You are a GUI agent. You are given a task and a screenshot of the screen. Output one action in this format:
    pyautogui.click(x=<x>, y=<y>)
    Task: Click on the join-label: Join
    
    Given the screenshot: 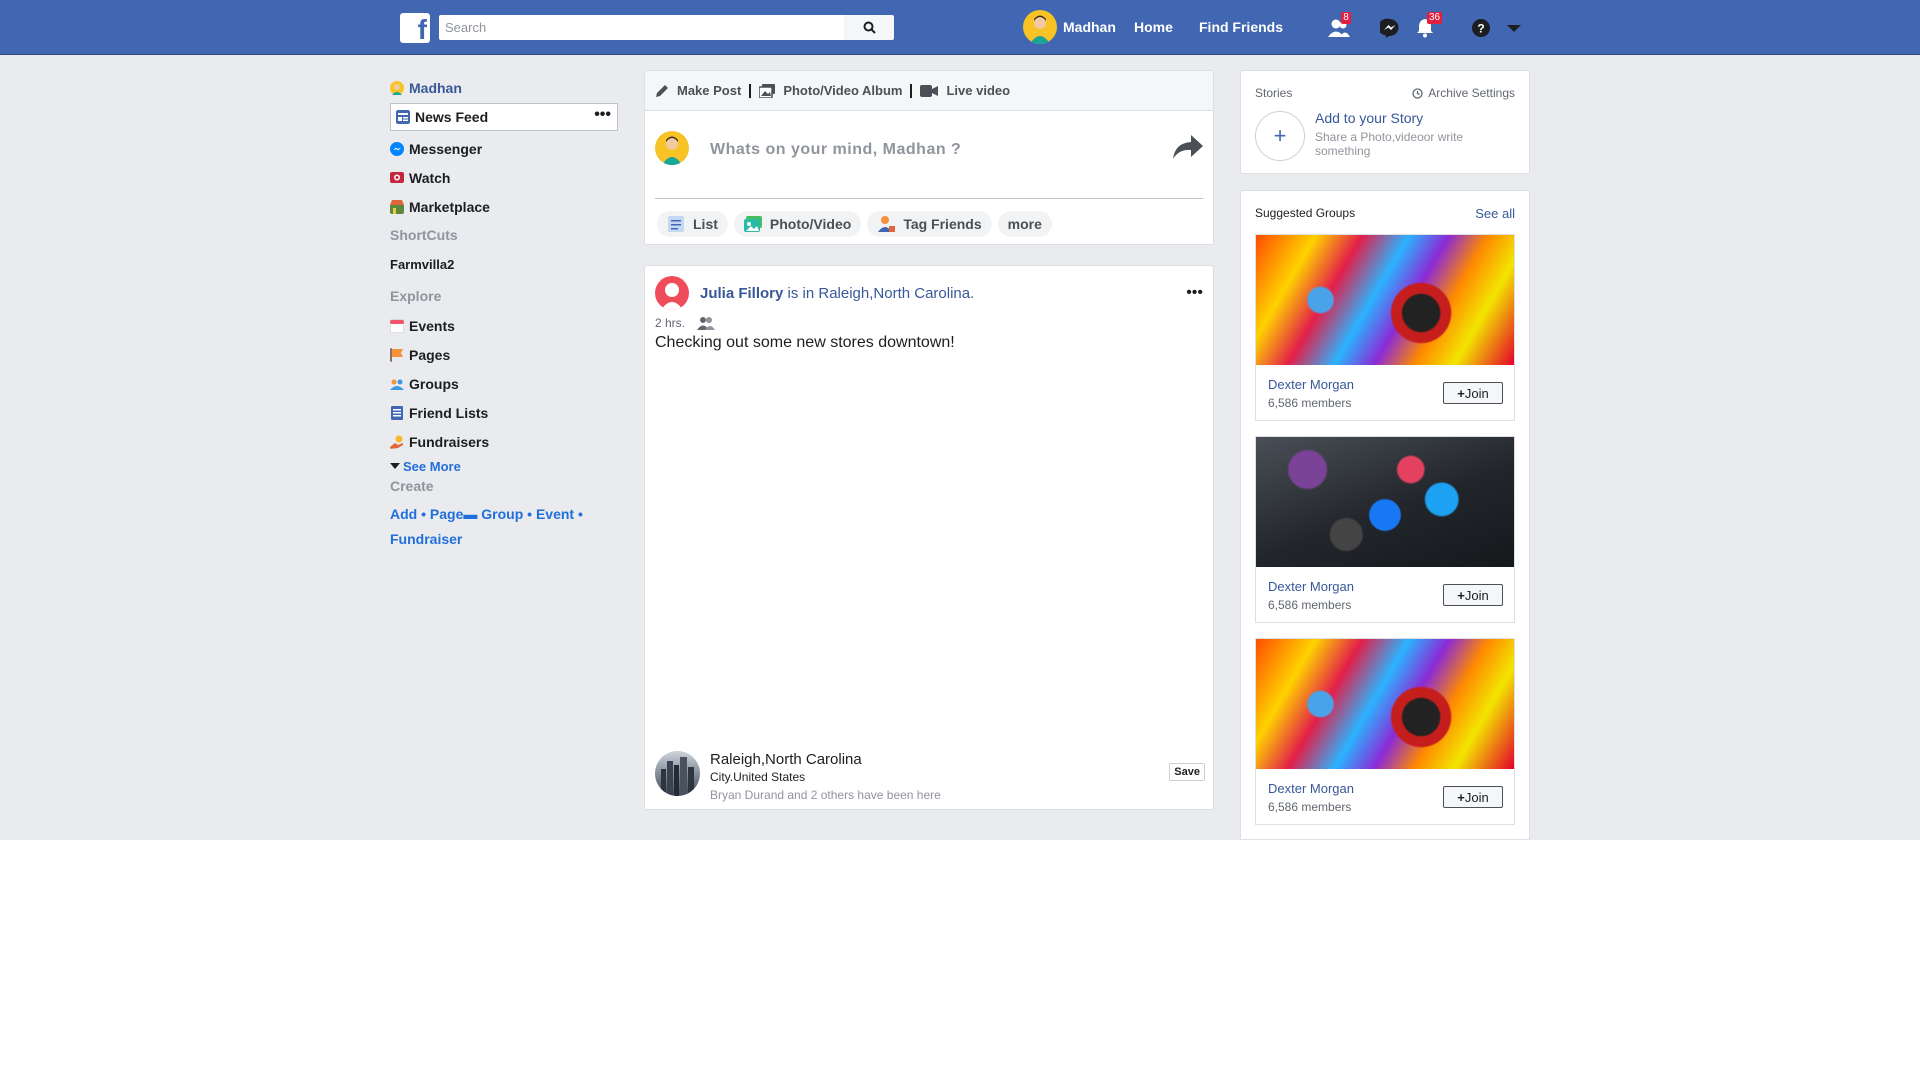 What is the action you would take?
    pyautogui.click(x=1476, y=393)
    